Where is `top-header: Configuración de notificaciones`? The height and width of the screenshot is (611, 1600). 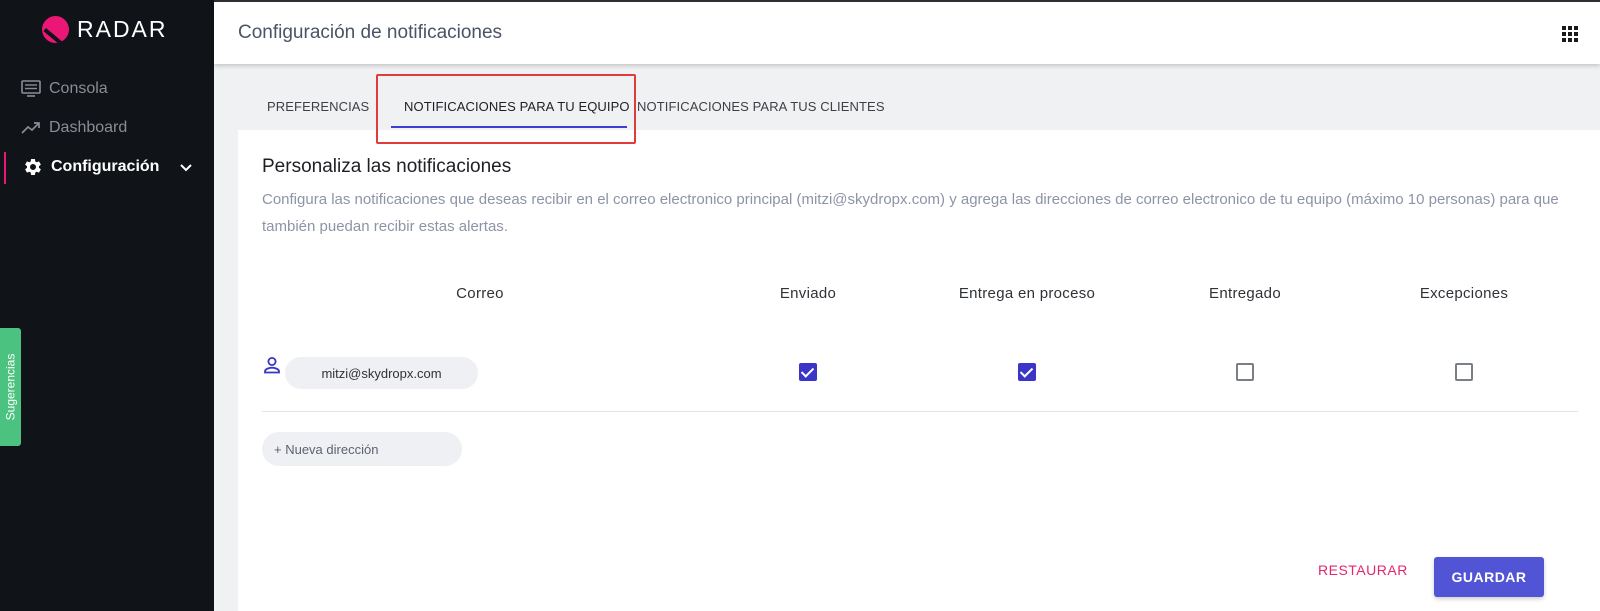 top-header: Configuración de notificaciones is located at coordinates (907, 32).